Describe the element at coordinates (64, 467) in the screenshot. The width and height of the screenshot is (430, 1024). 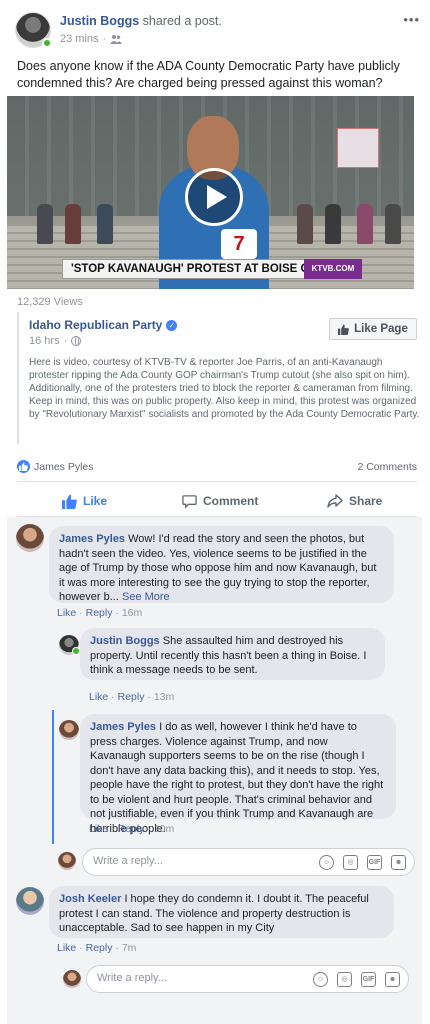
I see `reaction-names: James Pyles` at that location.